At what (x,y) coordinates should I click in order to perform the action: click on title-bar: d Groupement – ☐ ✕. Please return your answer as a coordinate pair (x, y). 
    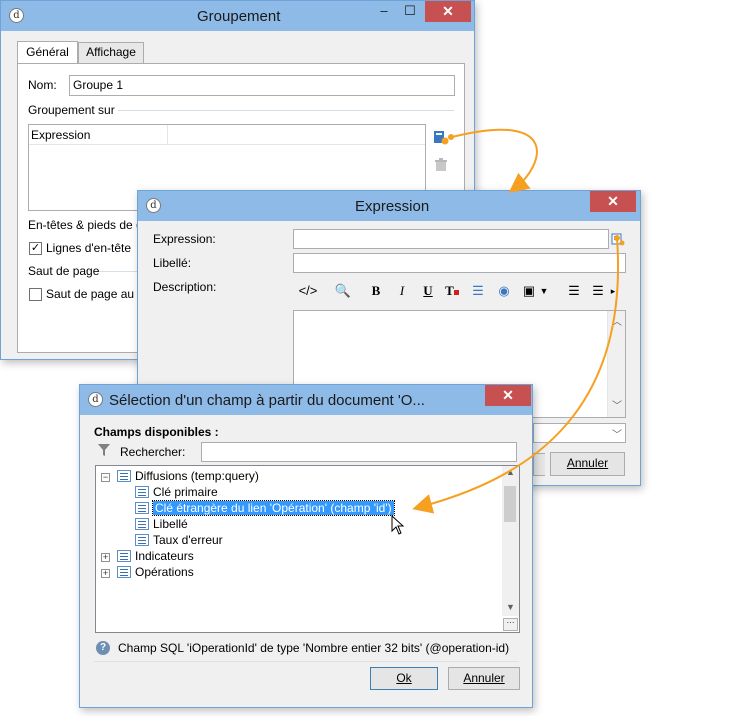
    Looking at the image, I should click on (237, 16).